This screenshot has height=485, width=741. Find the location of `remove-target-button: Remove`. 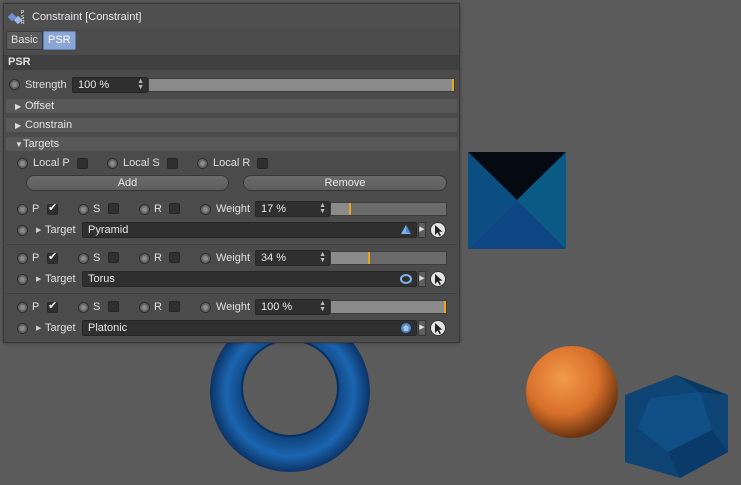

remove-target-button: Remove is located at coordinates (345, 183).